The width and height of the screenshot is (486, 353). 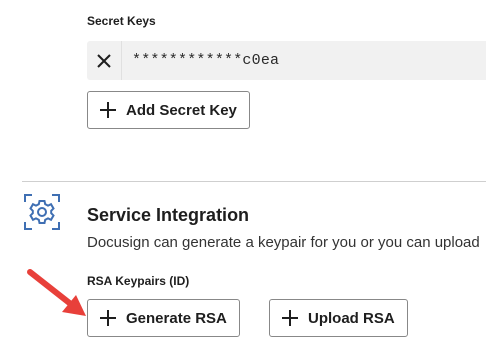 I want to click on x-icon, so click(x=104, y=60).